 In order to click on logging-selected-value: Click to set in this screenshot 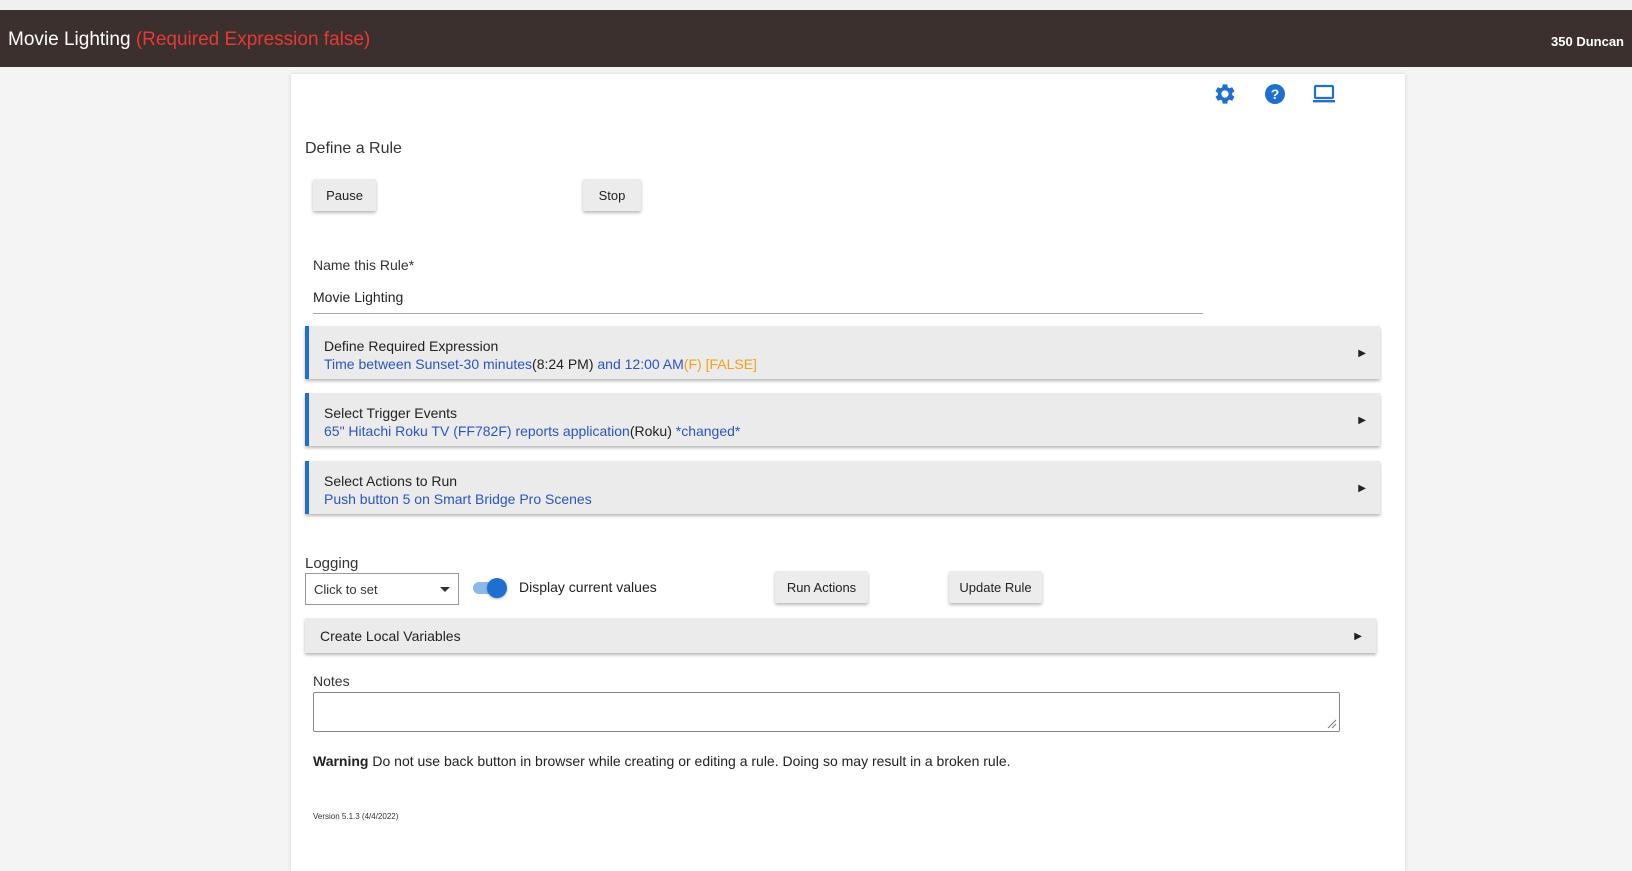, I will do `click(346, 589)`.